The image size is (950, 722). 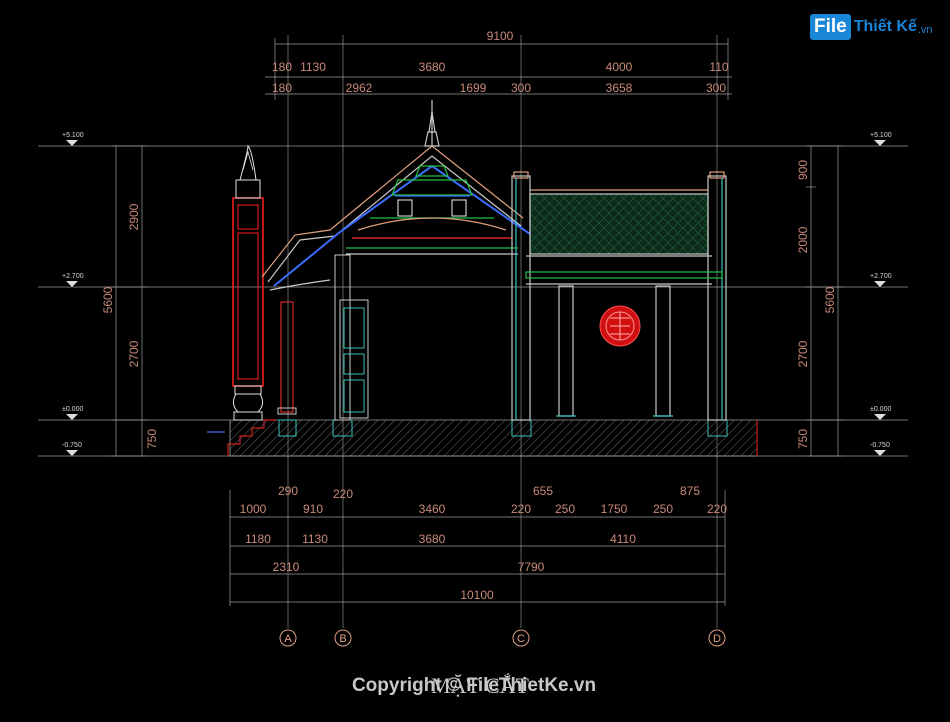 What do you see at coordinates (288, 639) in the screenshot?
I see `grid-axis-label: A` at bounding box center [288, 639].